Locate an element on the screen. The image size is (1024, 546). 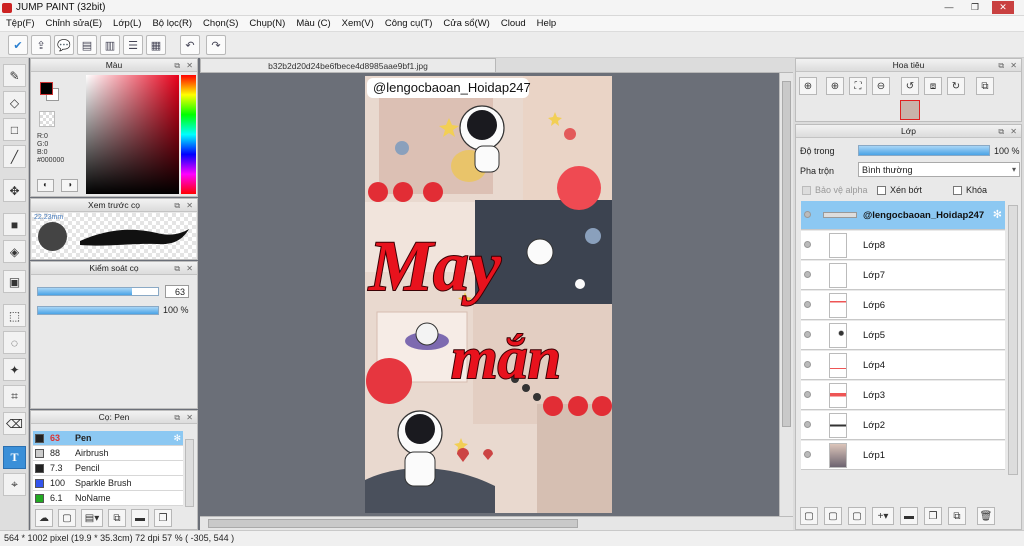
brush-item-airbrush: 88 Airbrush is located at coordinates (108, 453).